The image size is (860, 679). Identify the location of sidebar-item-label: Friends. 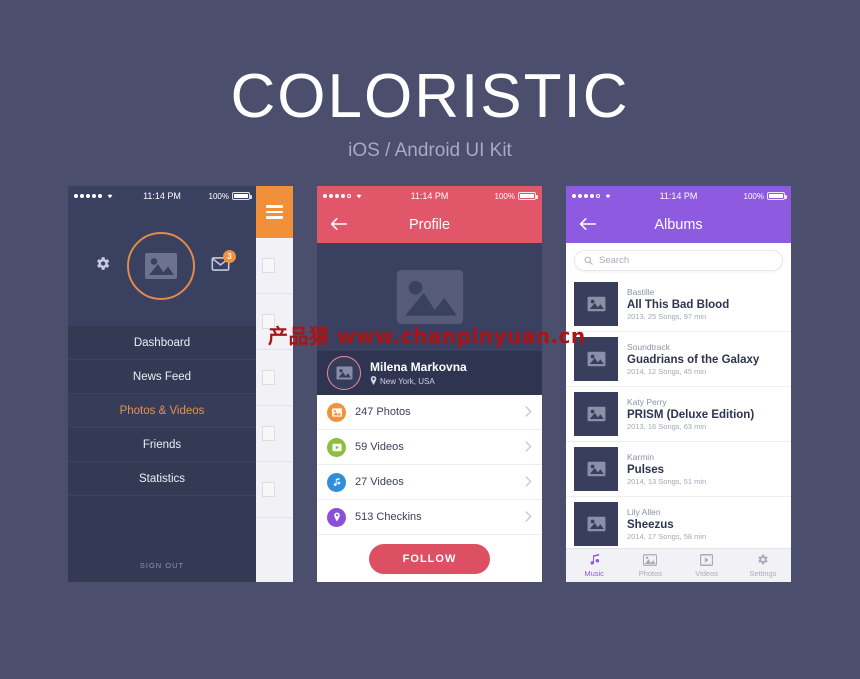
(162, 444).